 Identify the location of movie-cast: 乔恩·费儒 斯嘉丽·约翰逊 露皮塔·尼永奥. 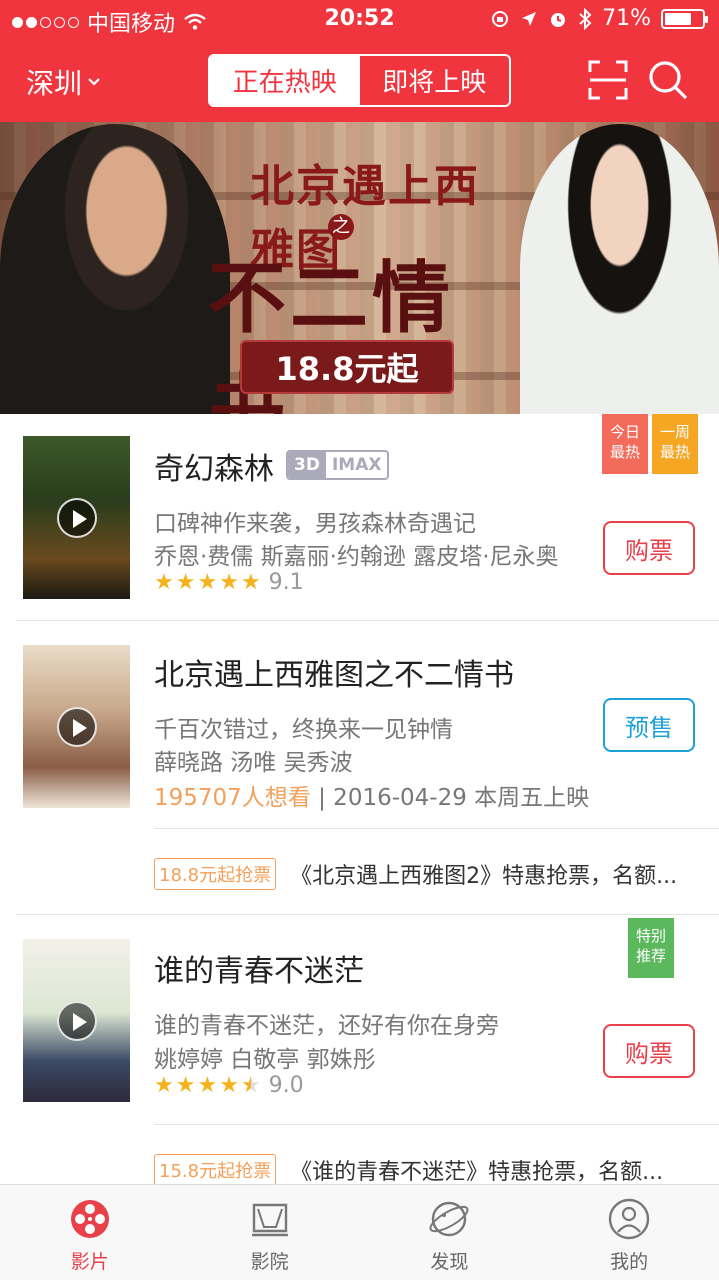
(356, 557).